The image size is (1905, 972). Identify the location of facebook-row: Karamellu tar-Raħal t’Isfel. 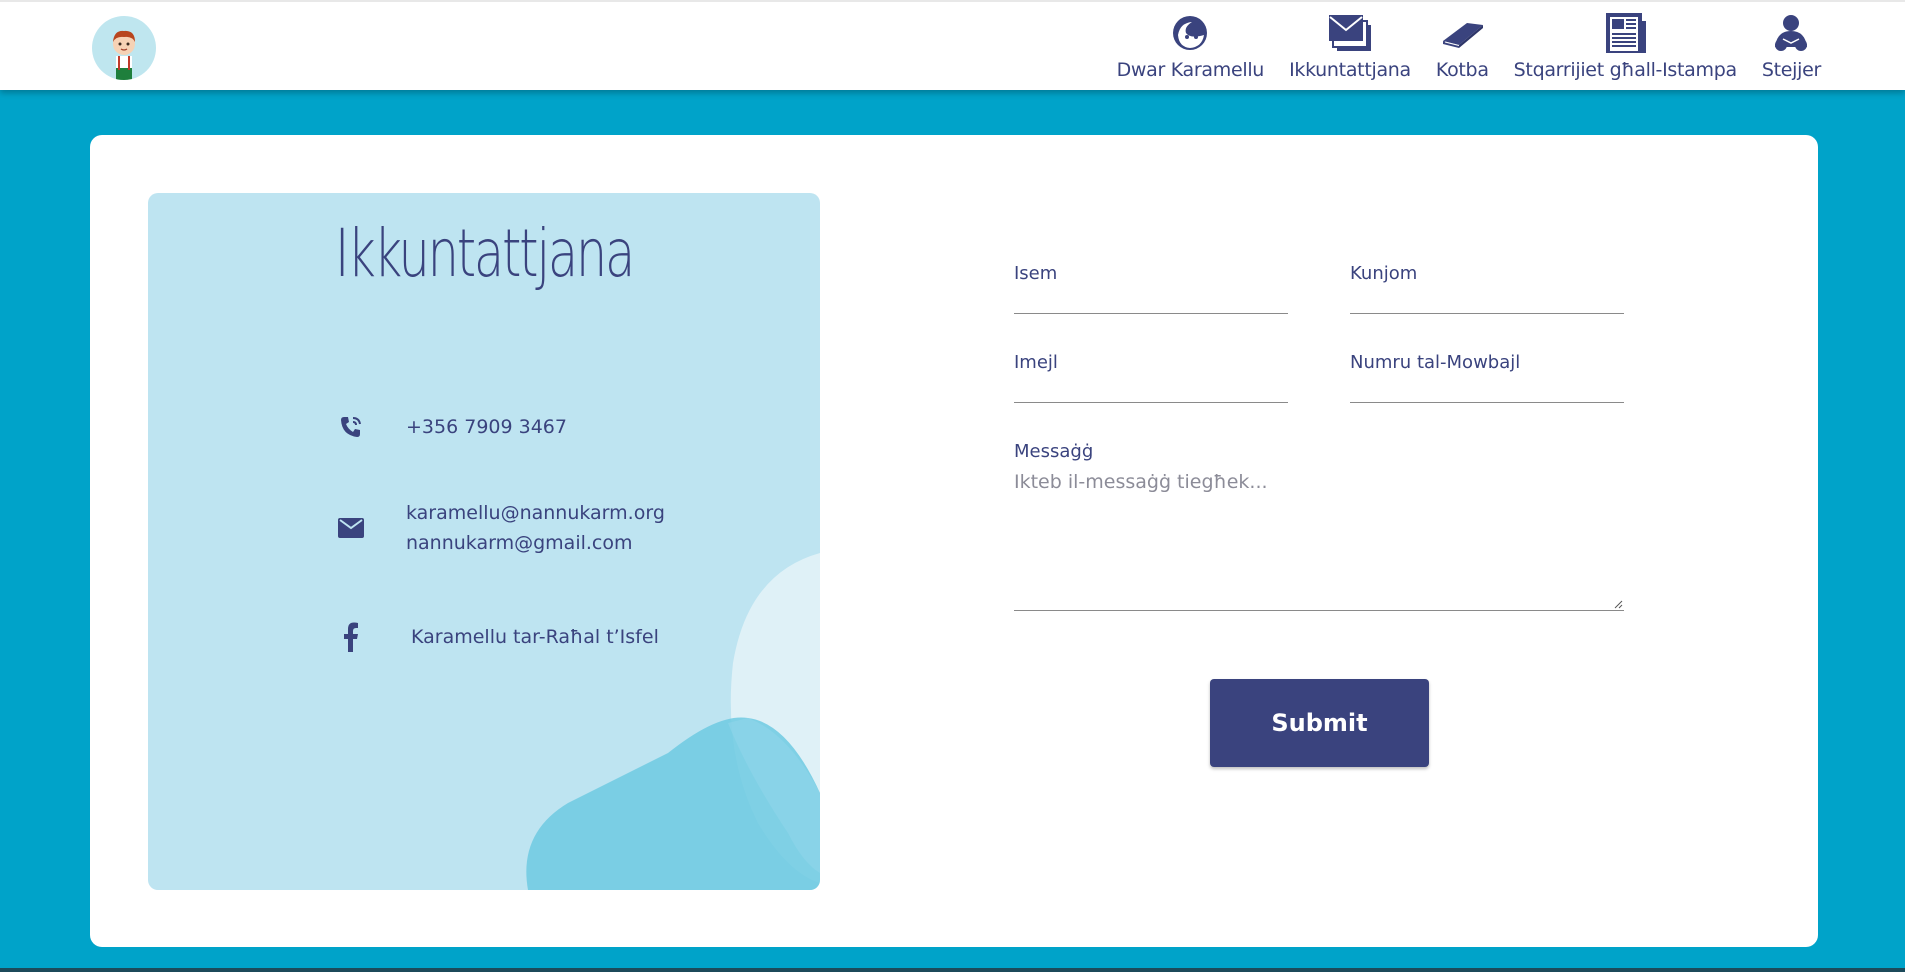
(497, 637).